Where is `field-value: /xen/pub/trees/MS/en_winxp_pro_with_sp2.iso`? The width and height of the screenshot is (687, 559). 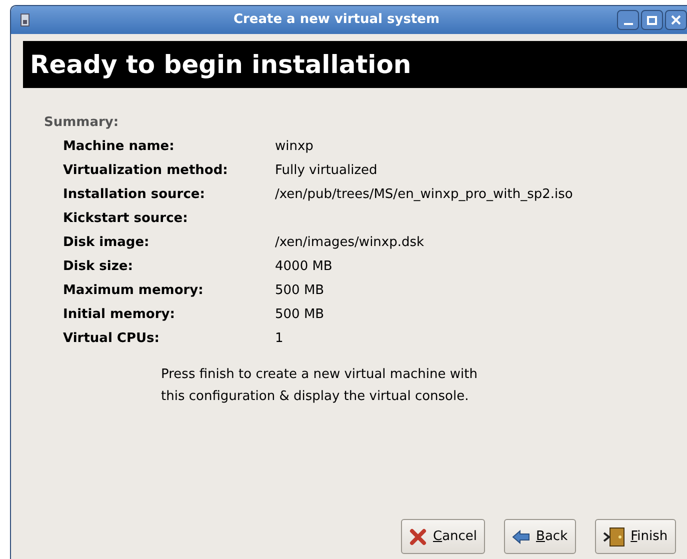
field-value: /xen/pub/trees/MS/en_winxp_pro_with_sp2.iso is located at coordinates (424, 195).